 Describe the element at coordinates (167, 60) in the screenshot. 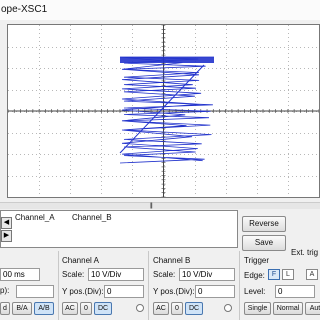

I see `trace-top-band` at that location.